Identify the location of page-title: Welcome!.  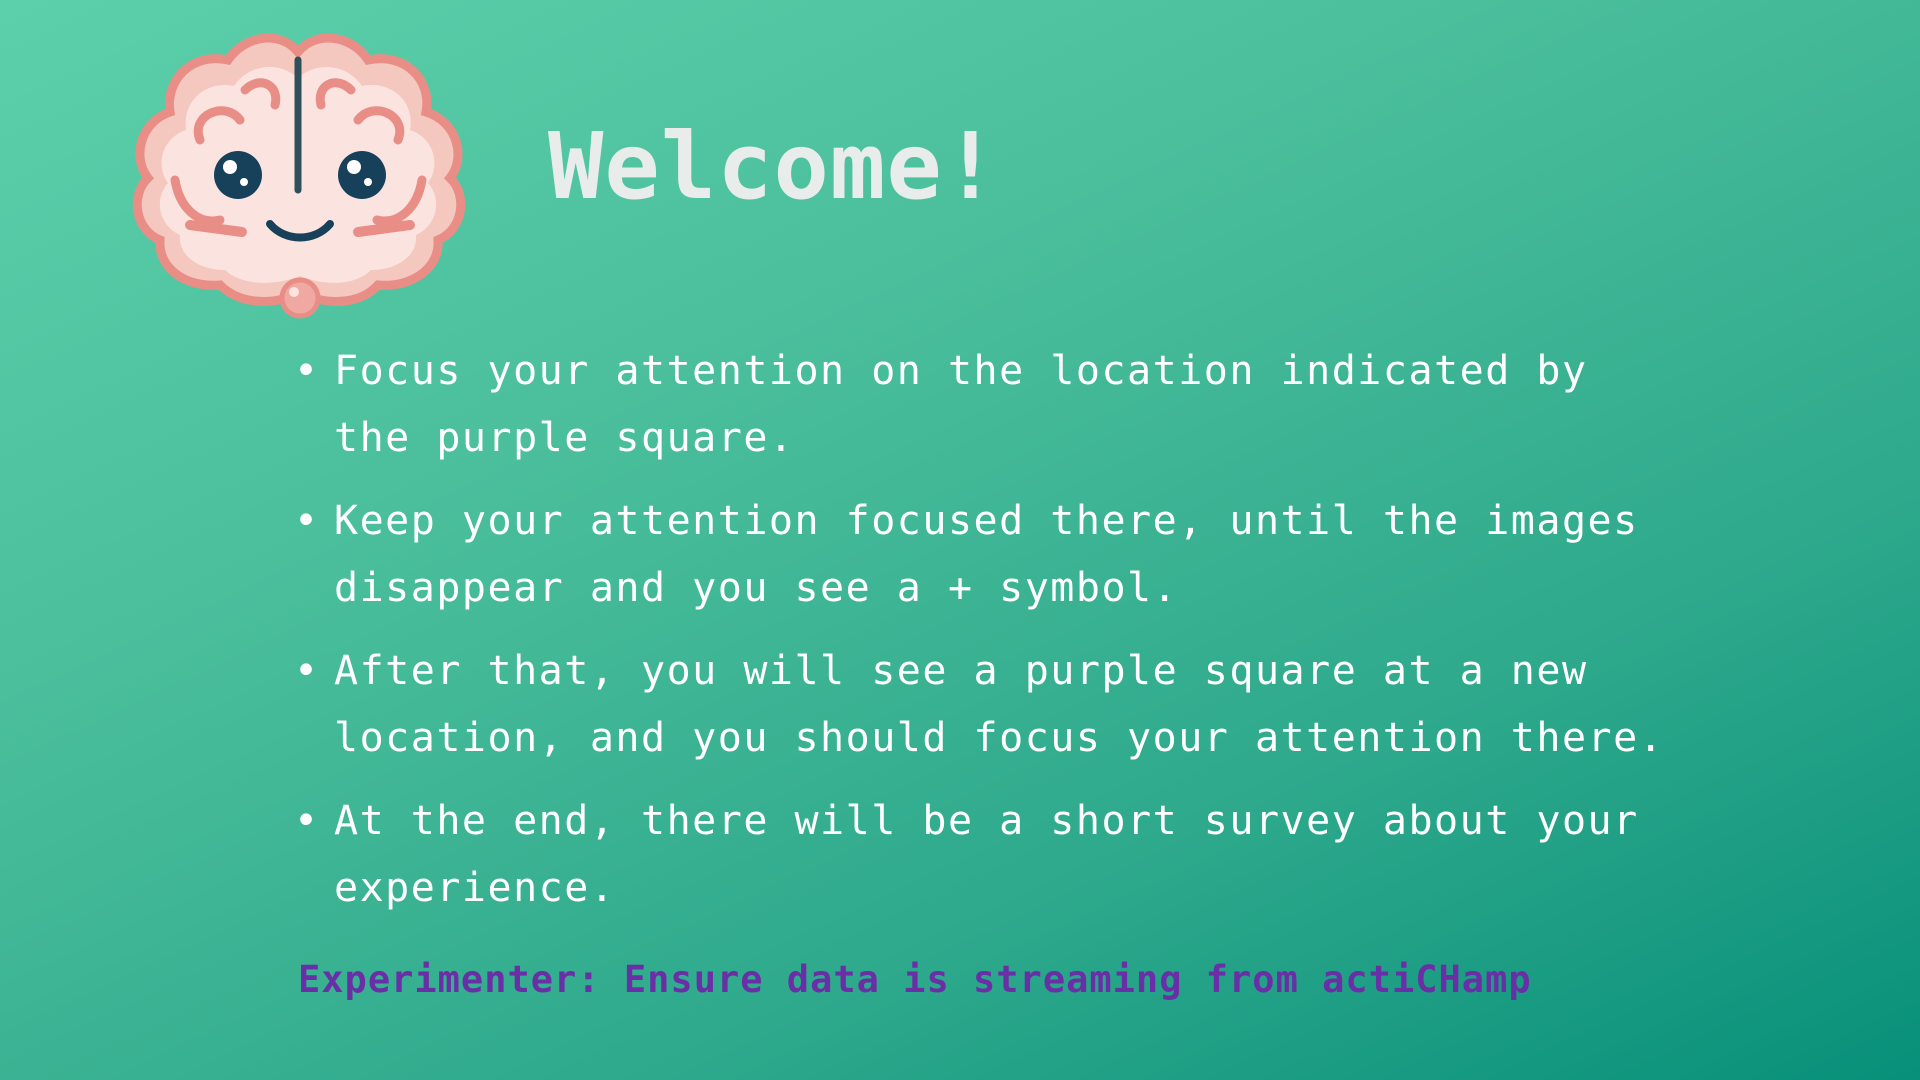
(774, 166).